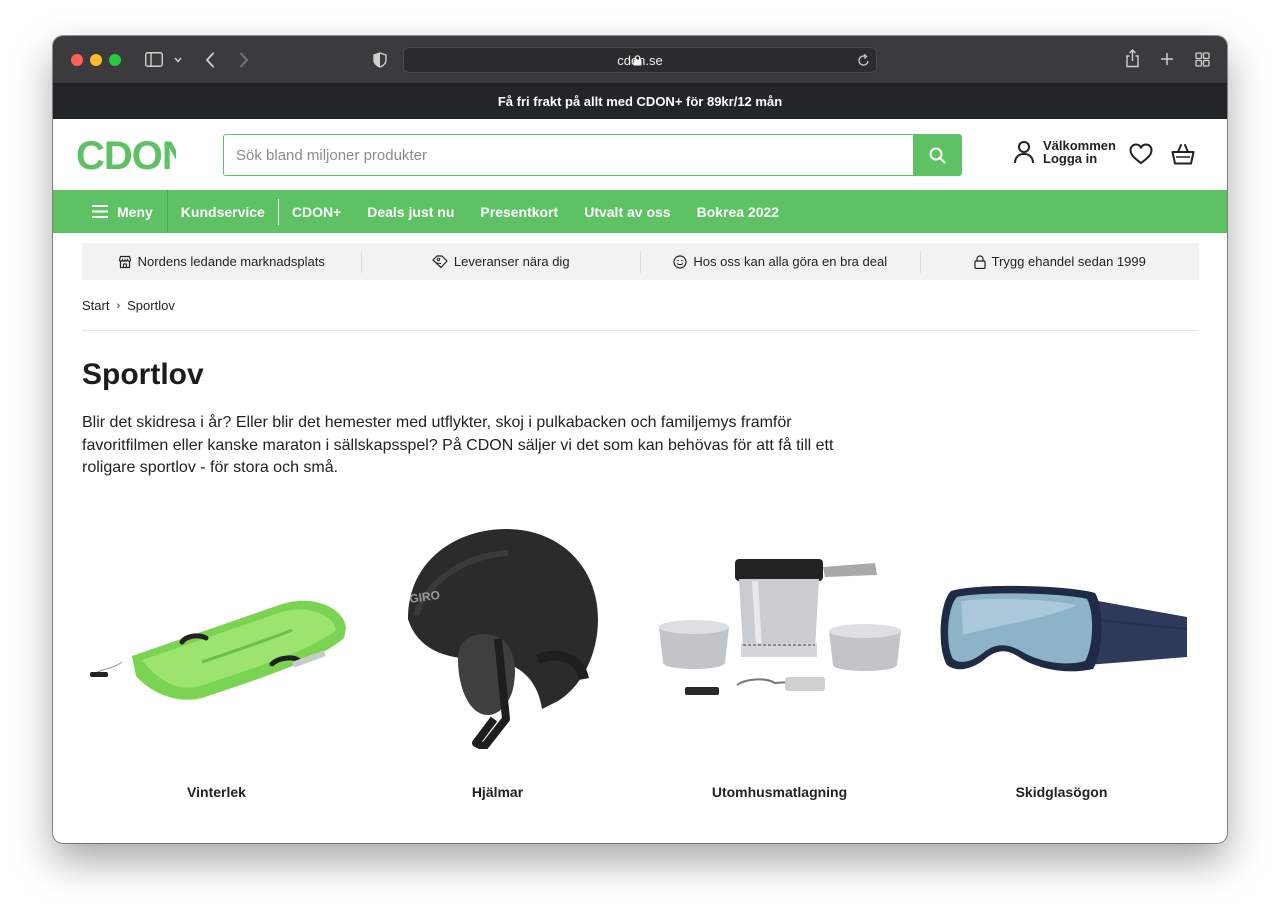 Image resolution: width=1280 pixels, height=913 pixels. Describe the element at coordinates (1063, 628) in the screenshot. I see `ski-goggles-image` at that location.